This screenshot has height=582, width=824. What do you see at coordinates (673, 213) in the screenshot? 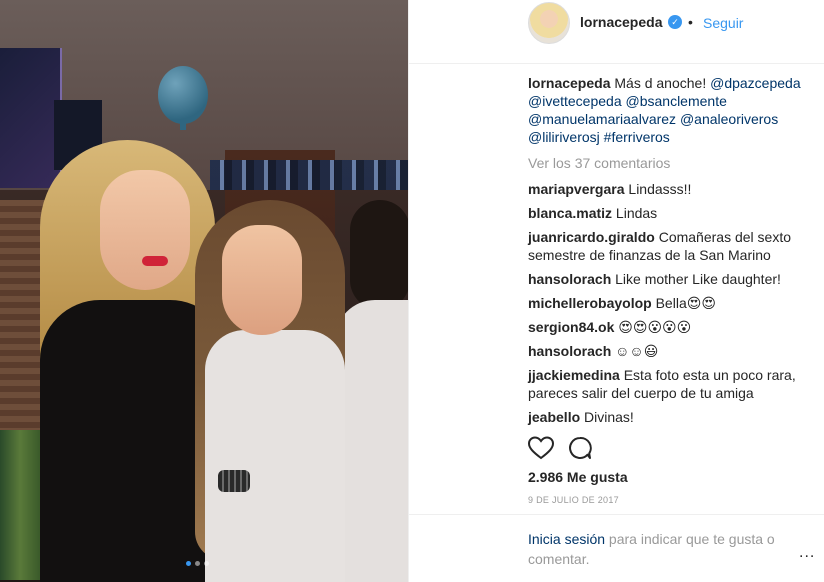
I see `comment-item: blanca.matiz Lindas` at bounding box center [673, 213].